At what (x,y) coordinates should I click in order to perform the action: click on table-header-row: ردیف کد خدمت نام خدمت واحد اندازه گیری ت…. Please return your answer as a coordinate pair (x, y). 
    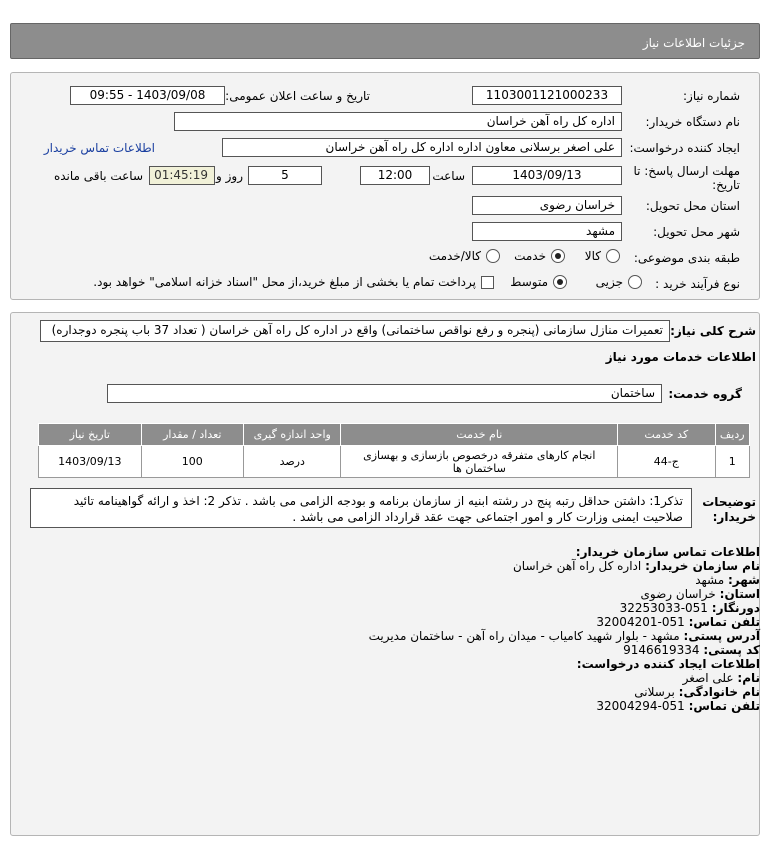
    Looking at the image, I should click on (394, 434).